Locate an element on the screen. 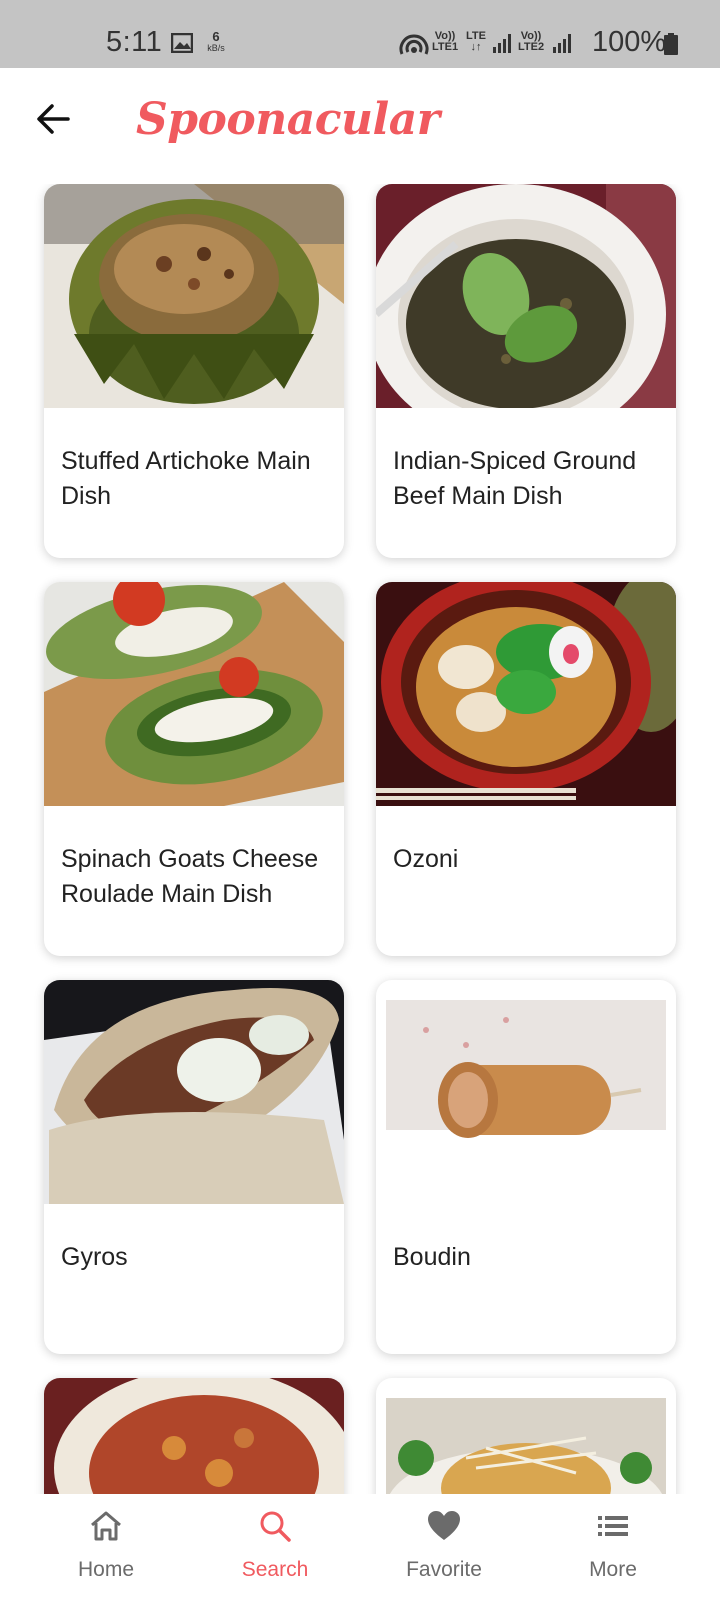 Image resolution: width=720 pixels, height=1600 pixels. speed-value: 6 is located at coordinates (216, 36).